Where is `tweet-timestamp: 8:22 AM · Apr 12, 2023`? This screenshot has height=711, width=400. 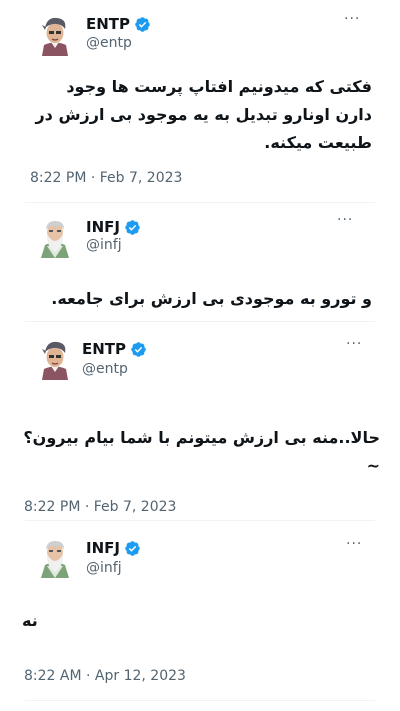 tweet-timestamp: 8:22 AM · Apr 12, 2023 is located at coordinates (105, 676).